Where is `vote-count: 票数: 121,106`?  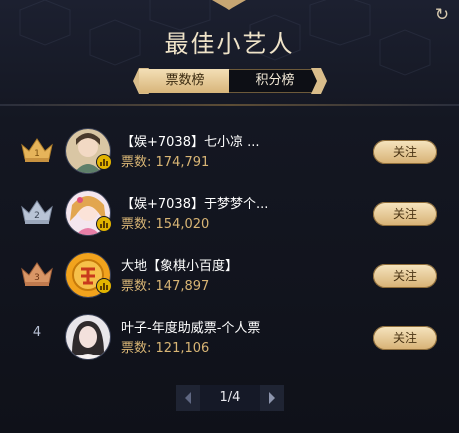
vote-count: 票数: 121,106 is located at coordinates (165, 348).